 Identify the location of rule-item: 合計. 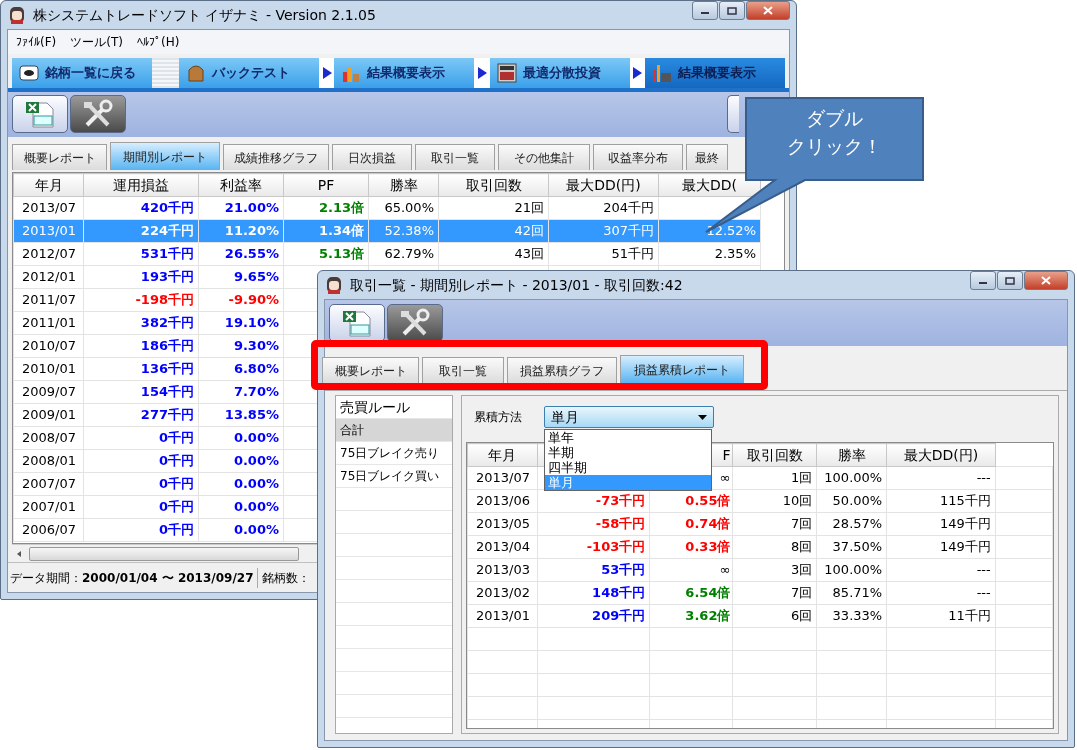
(394, 430).